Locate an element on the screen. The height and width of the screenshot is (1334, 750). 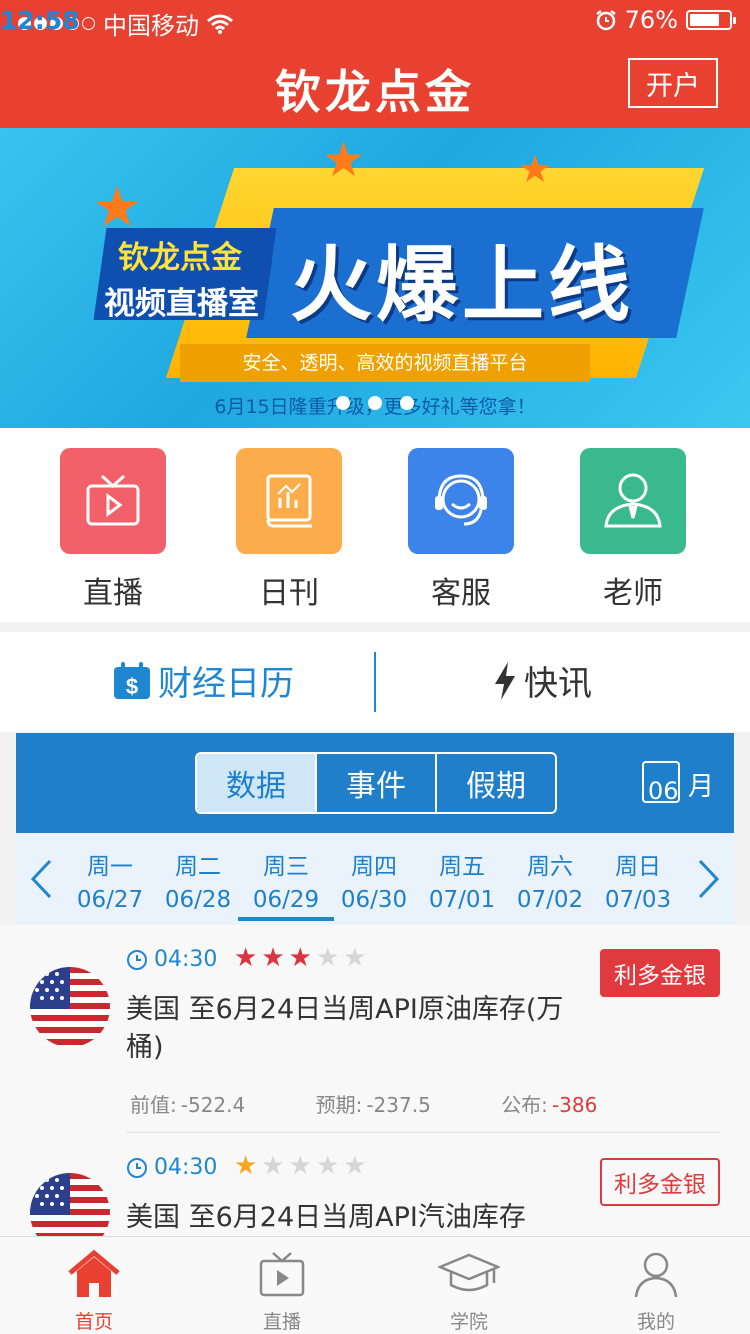
weekday-label: 周日 is located at coordinates (638, 867).